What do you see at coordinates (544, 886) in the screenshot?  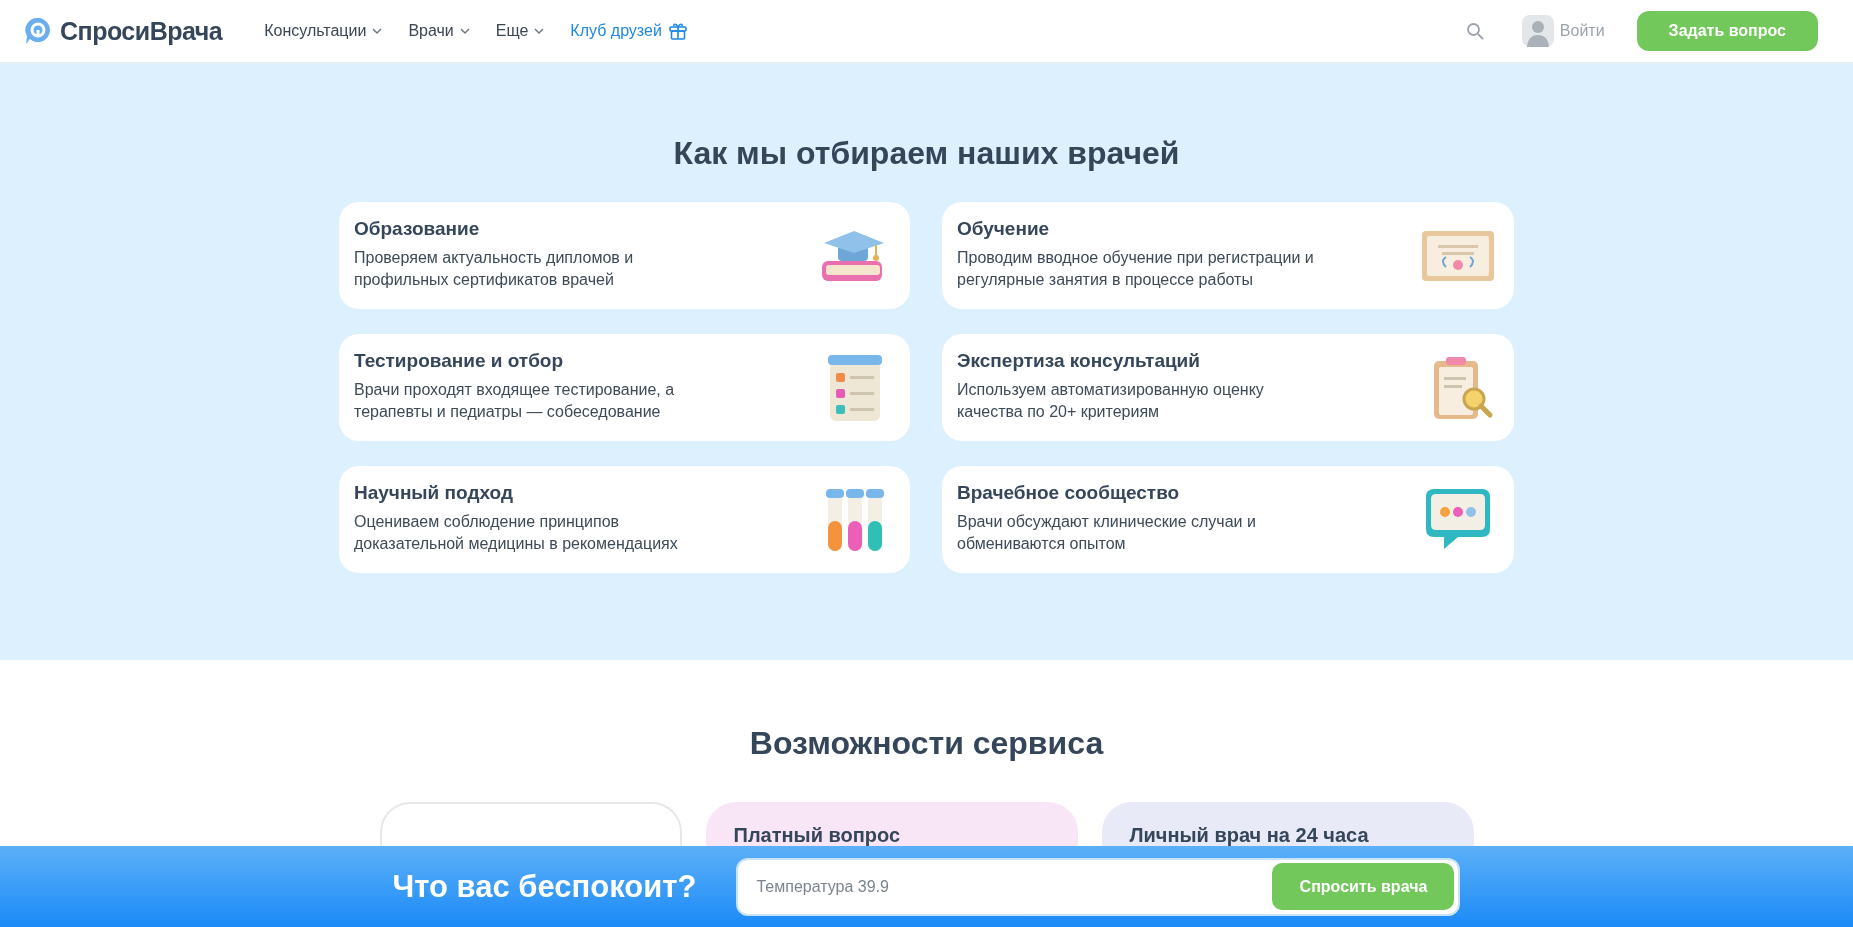 I see `ask-bar-title: Что вас беспокоит?` at bounding box center [544, 886].